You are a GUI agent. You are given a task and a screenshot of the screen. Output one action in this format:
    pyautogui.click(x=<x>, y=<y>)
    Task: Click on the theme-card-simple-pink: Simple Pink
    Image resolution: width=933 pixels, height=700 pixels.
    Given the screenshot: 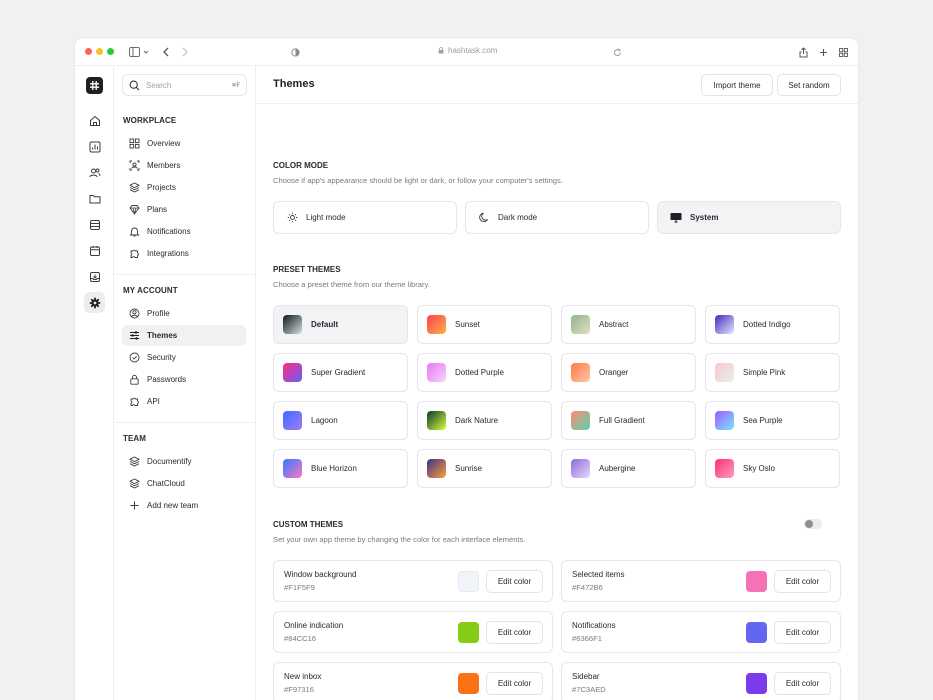 What is the action you would take?
    pyautogui.click(x=772, y=372)
    